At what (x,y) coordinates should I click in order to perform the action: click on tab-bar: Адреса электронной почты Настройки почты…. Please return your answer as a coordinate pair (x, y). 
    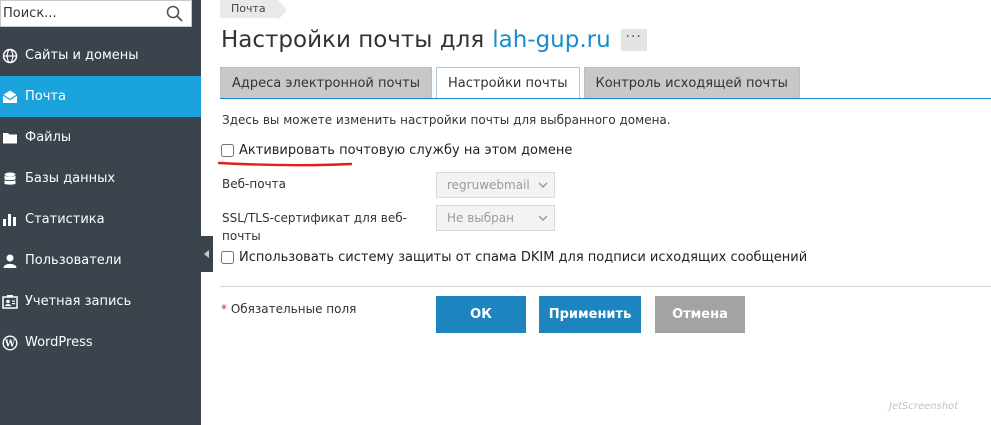
    Looking at the image, I should click on (512, 83).